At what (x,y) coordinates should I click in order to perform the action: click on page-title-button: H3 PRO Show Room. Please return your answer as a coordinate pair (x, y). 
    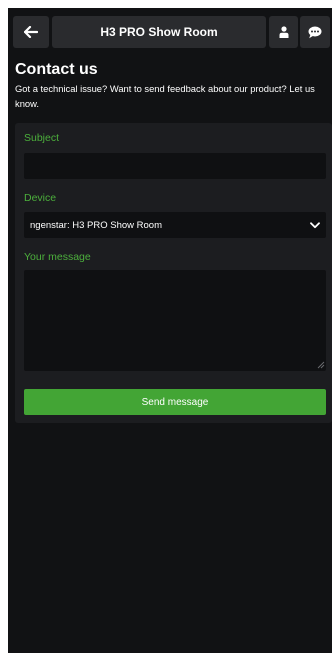
    Looking at the image, I should click on (159, 32).